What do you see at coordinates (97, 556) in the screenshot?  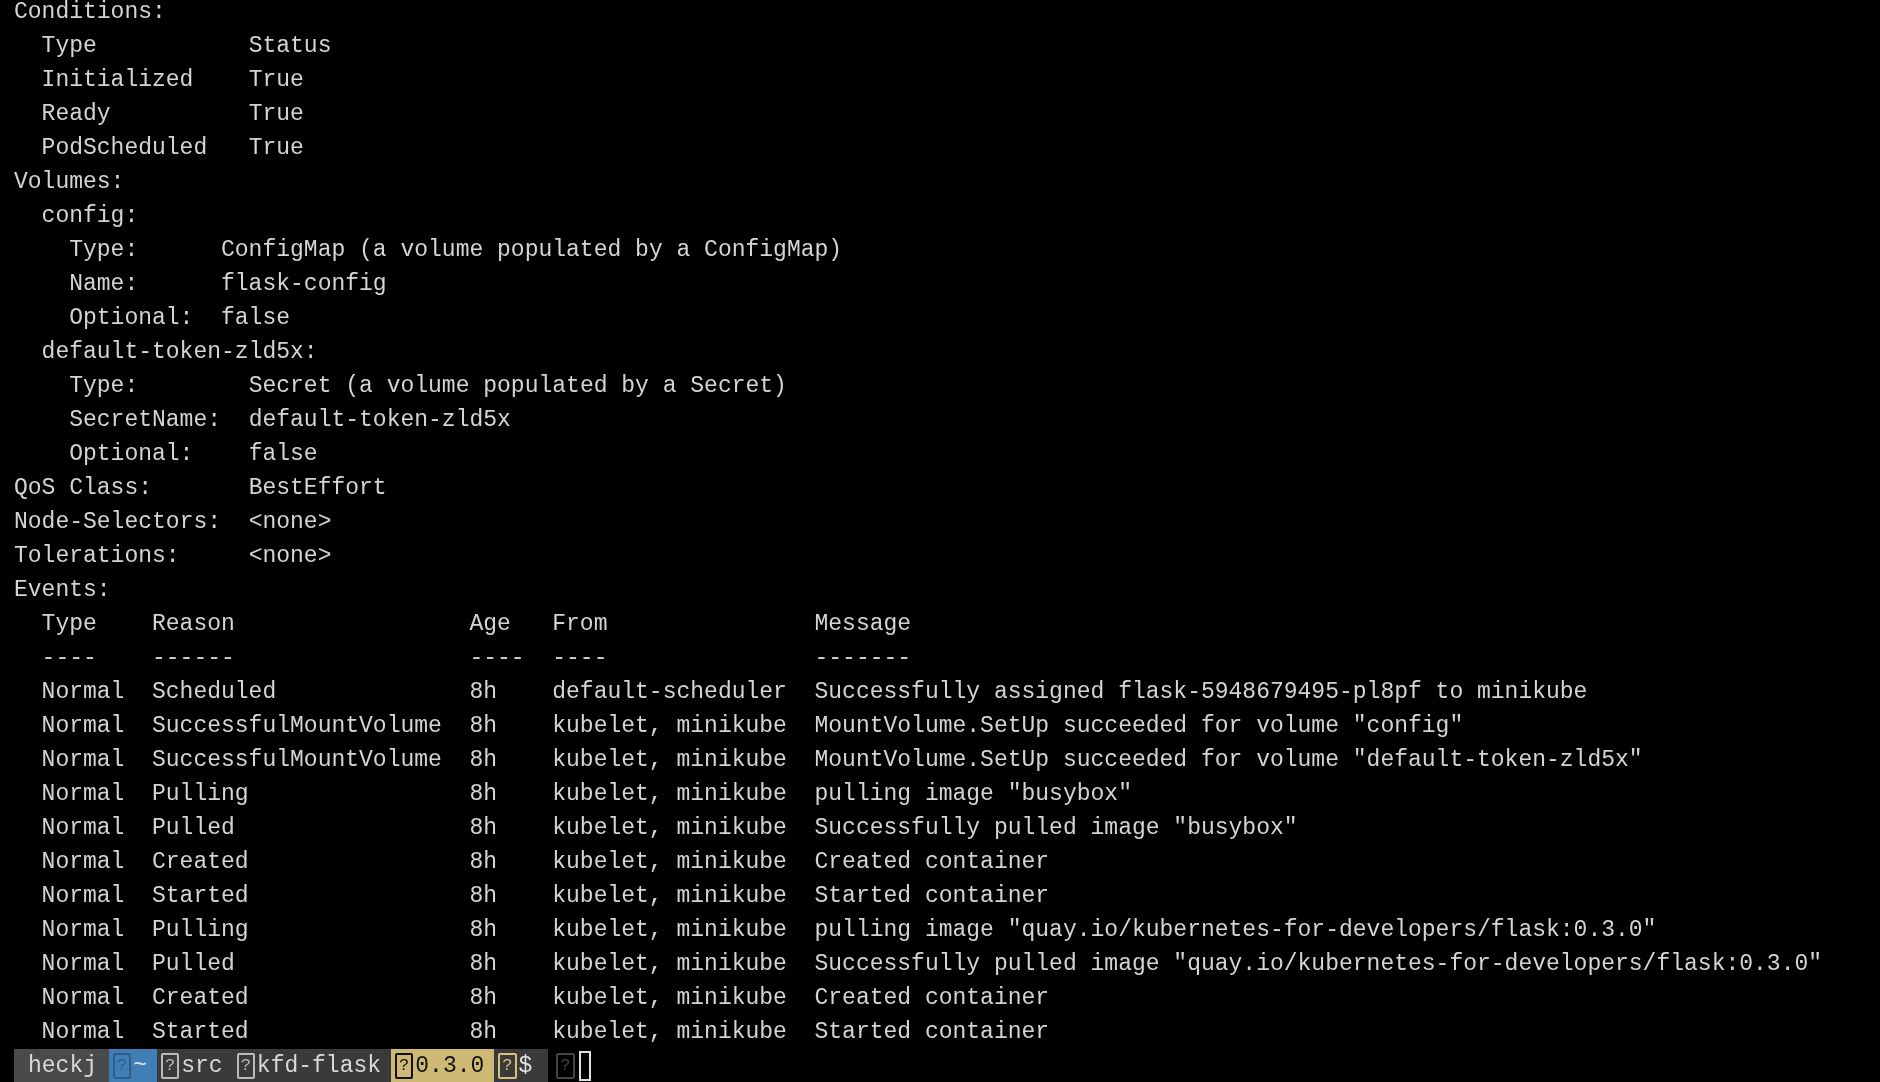 I see `field-label: Tolerations:` at bounding box center [97, 556].